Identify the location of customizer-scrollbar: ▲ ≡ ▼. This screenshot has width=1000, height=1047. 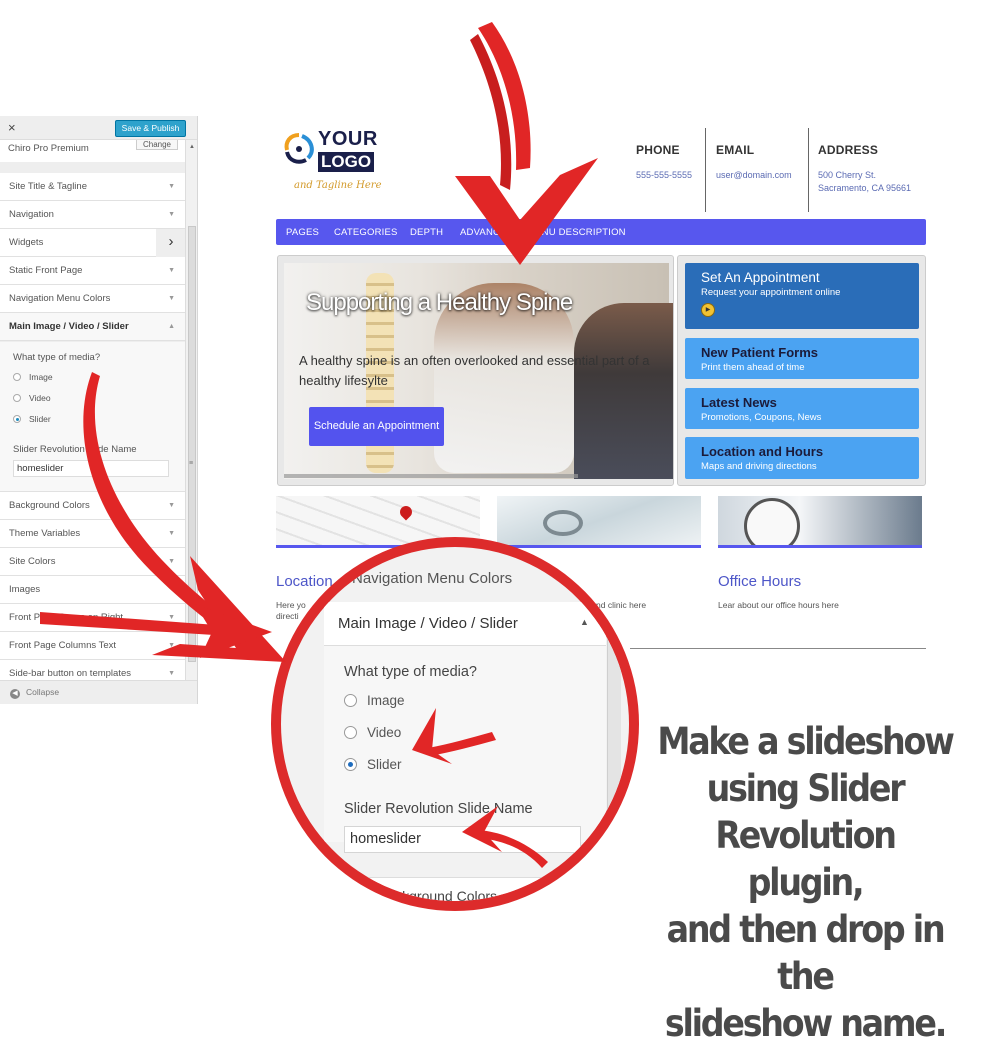
(191, 420).